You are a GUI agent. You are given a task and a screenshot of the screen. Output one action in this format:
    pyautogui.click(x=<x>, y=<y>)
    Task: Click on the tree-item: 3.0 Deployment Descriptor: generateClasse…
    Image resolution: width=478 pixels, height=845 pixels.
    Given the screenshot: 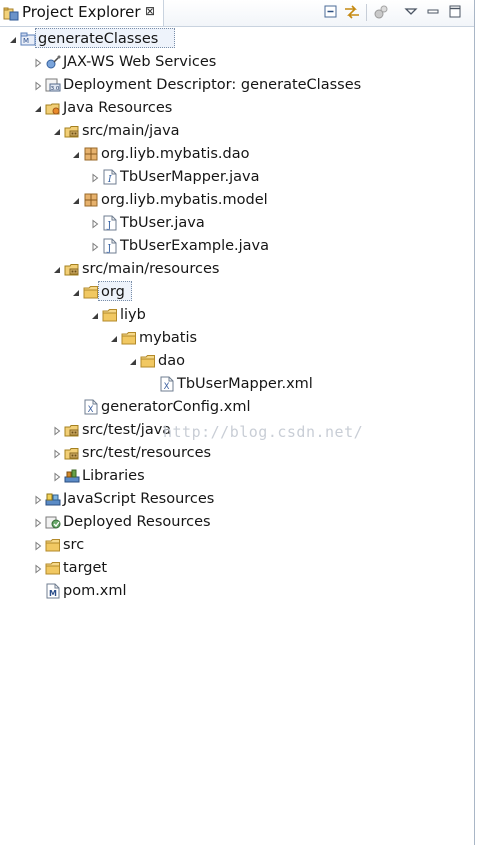 What is the action you would take?
    pyautogui.click(x=235, y=85)
    